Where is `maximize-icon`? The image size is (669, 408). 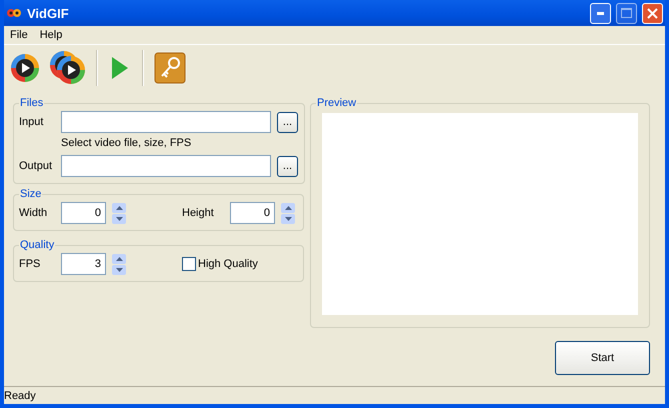 maximize-icon is located at coordinates (626, 13).